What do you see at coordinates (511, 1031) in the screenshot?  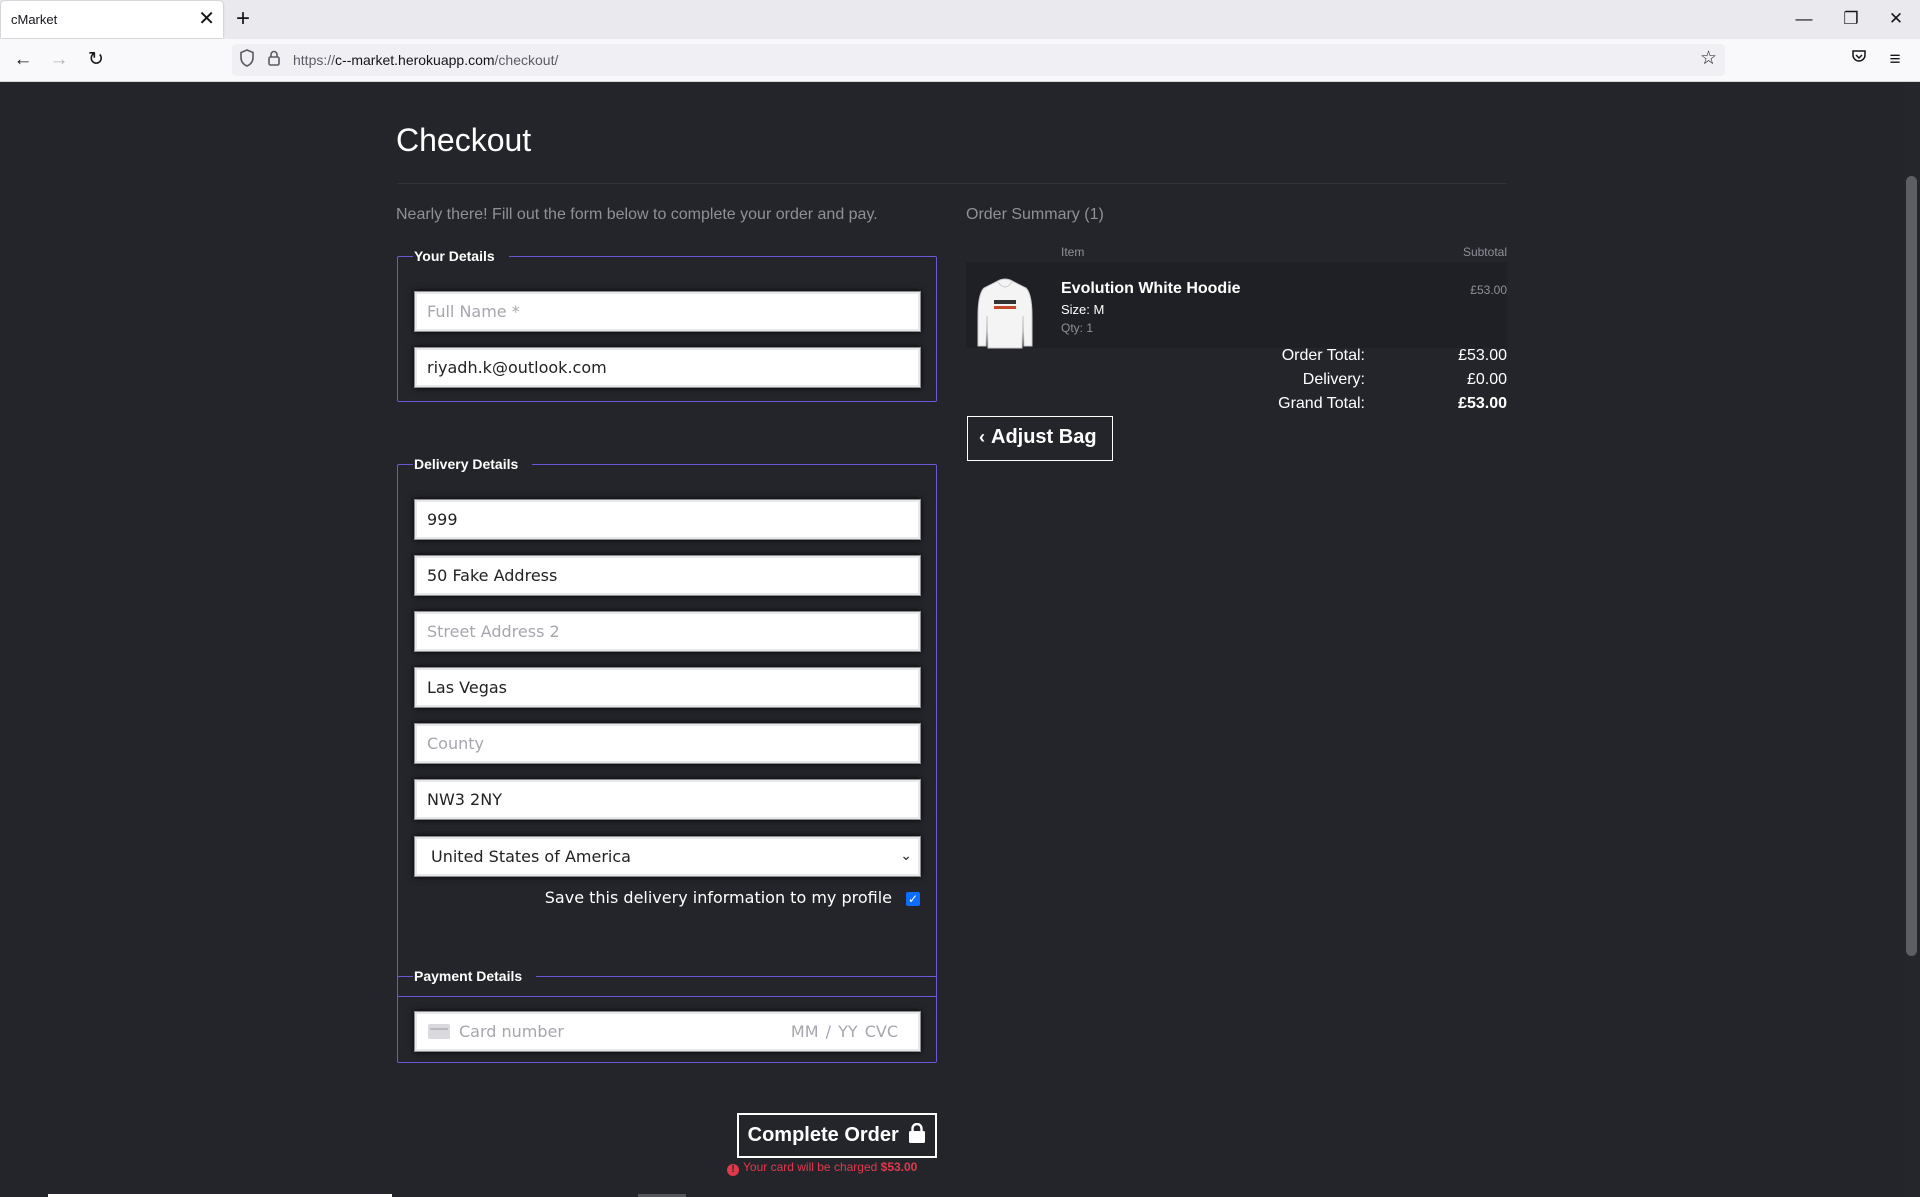 I see `card-number-placeholder: Card number` at bounding box center [511, 1031].